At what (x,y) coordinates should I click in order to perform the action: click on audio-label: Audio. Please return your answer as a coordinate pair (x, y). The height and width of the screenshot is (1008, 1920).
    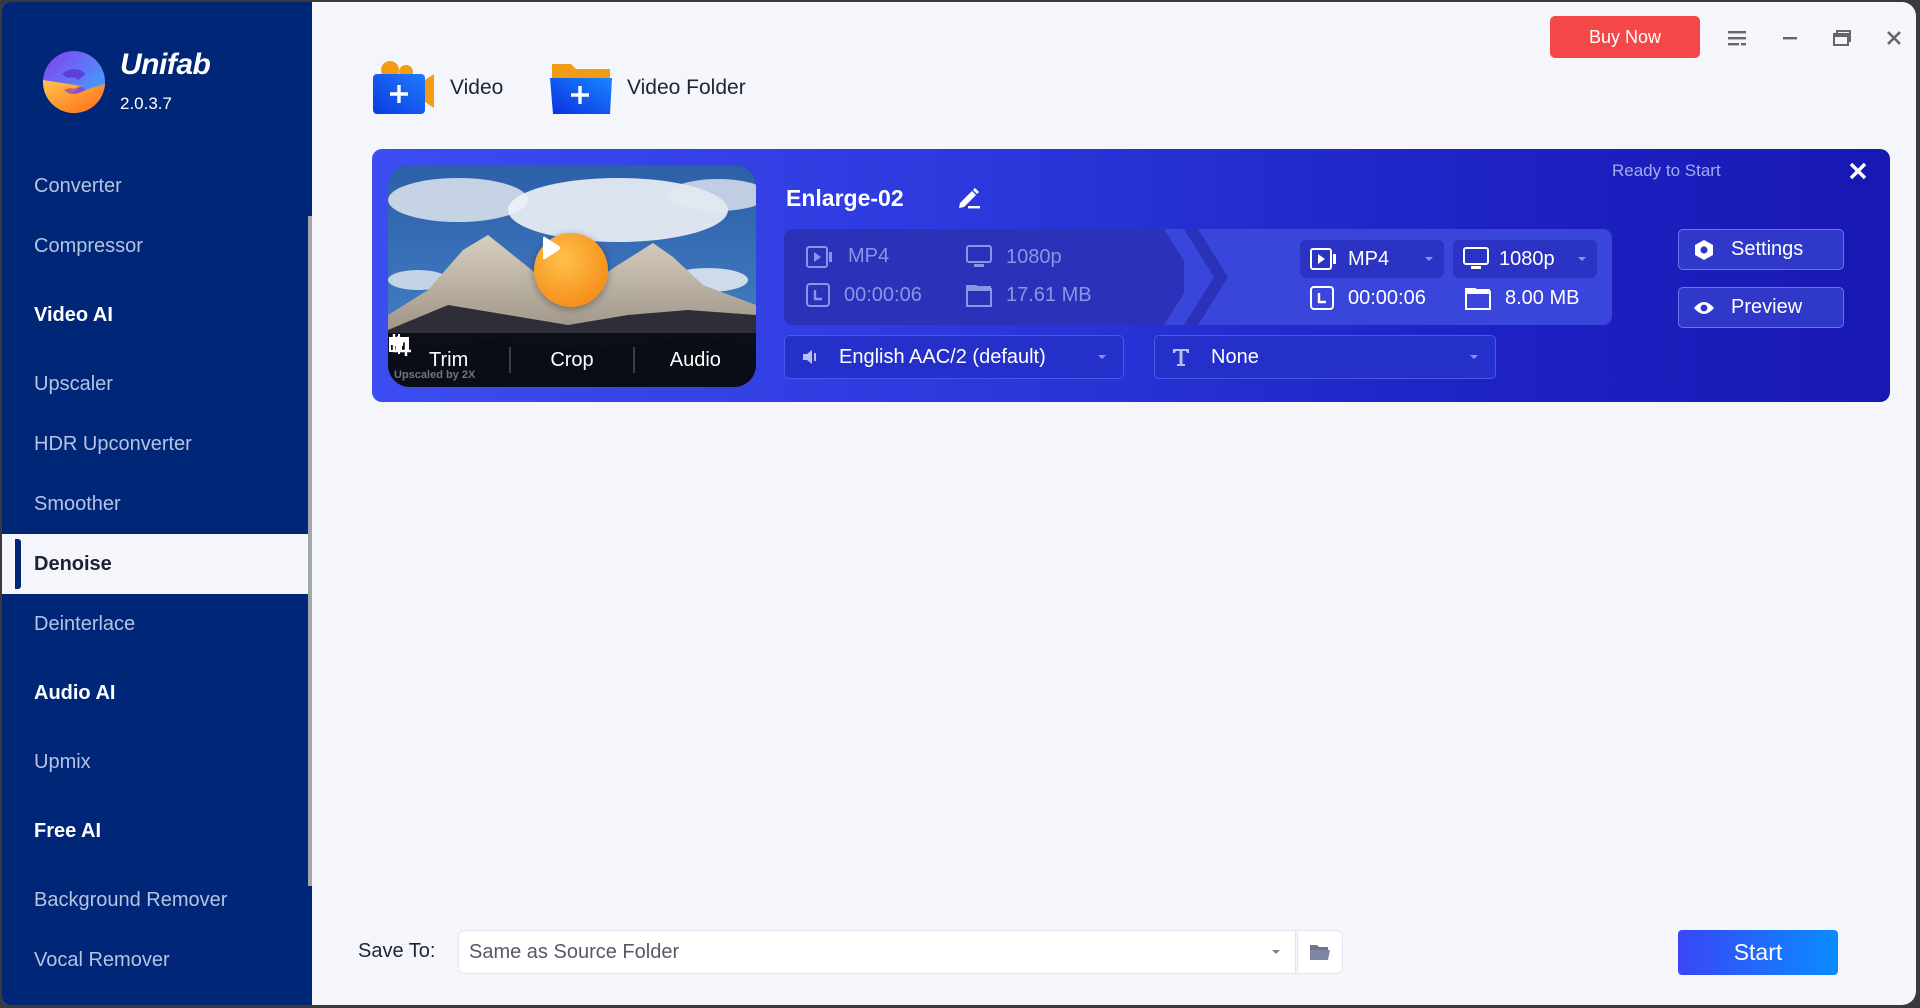
    Looking at the image, I should click on (695, 359).